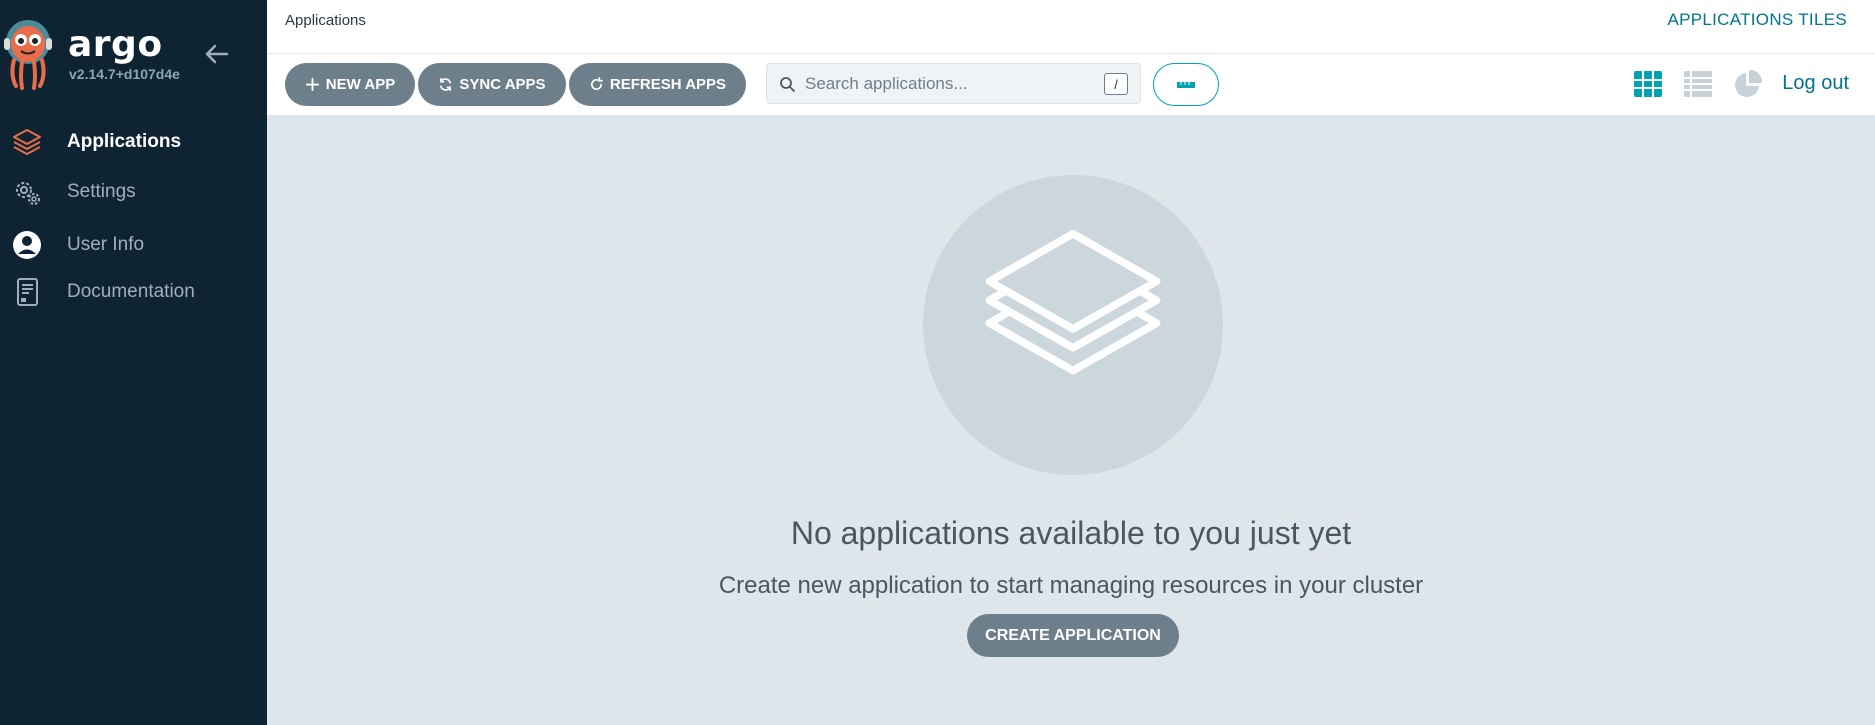  Describe the element at coordinates (124, 141) in the screenshot. I see `sidebar-item-label: Applications` at that location.